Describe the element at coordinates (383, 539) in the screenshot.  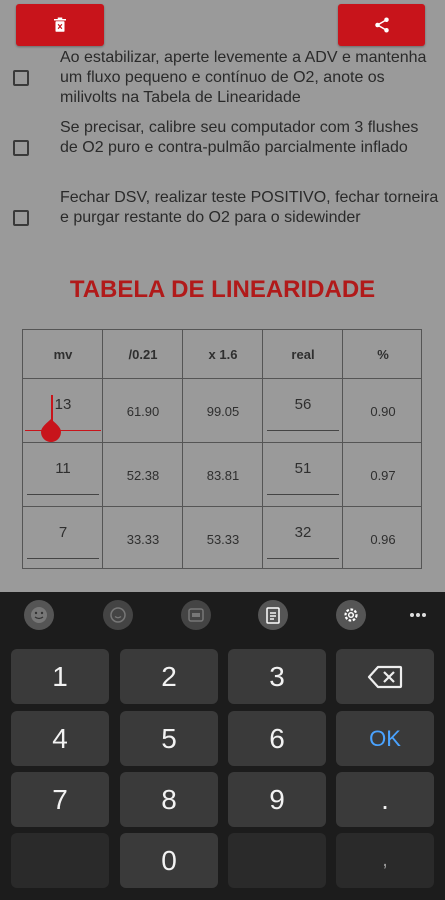
I see `percent-cell: 0.96` at that location.